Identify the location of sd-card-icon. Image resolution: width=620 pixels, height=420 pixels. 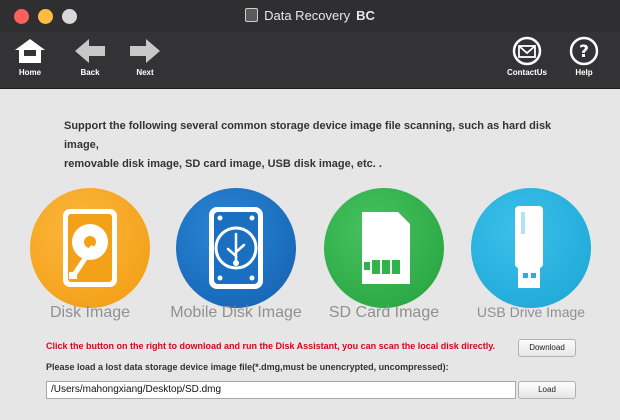
(386, 248).